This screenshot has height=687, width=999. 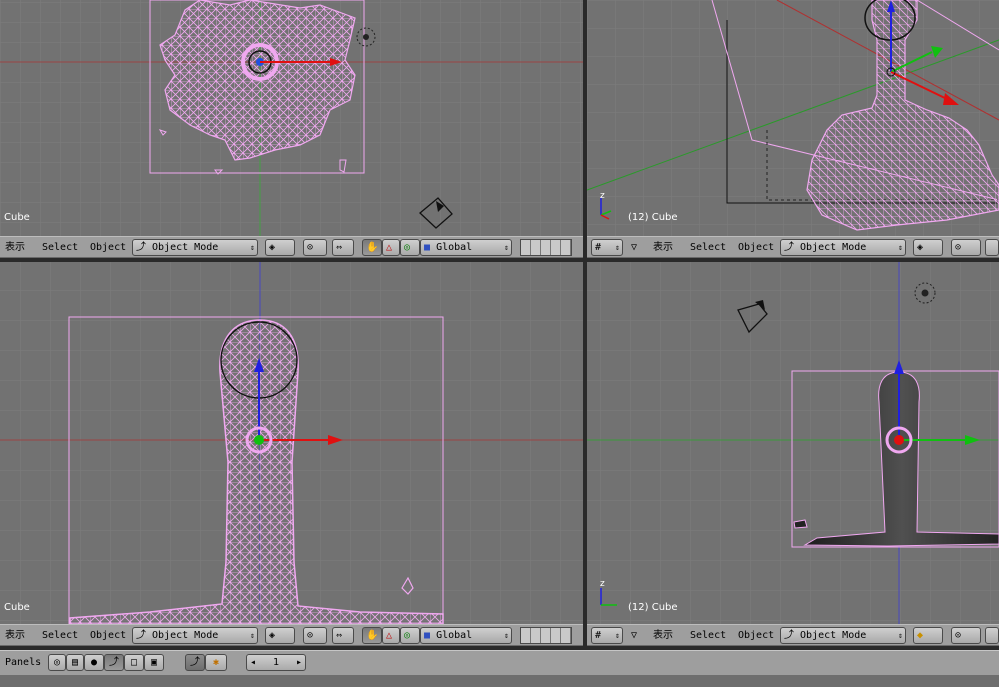 I want to click on object-subcontext-button: ⤴, so click(x=195, y=662).